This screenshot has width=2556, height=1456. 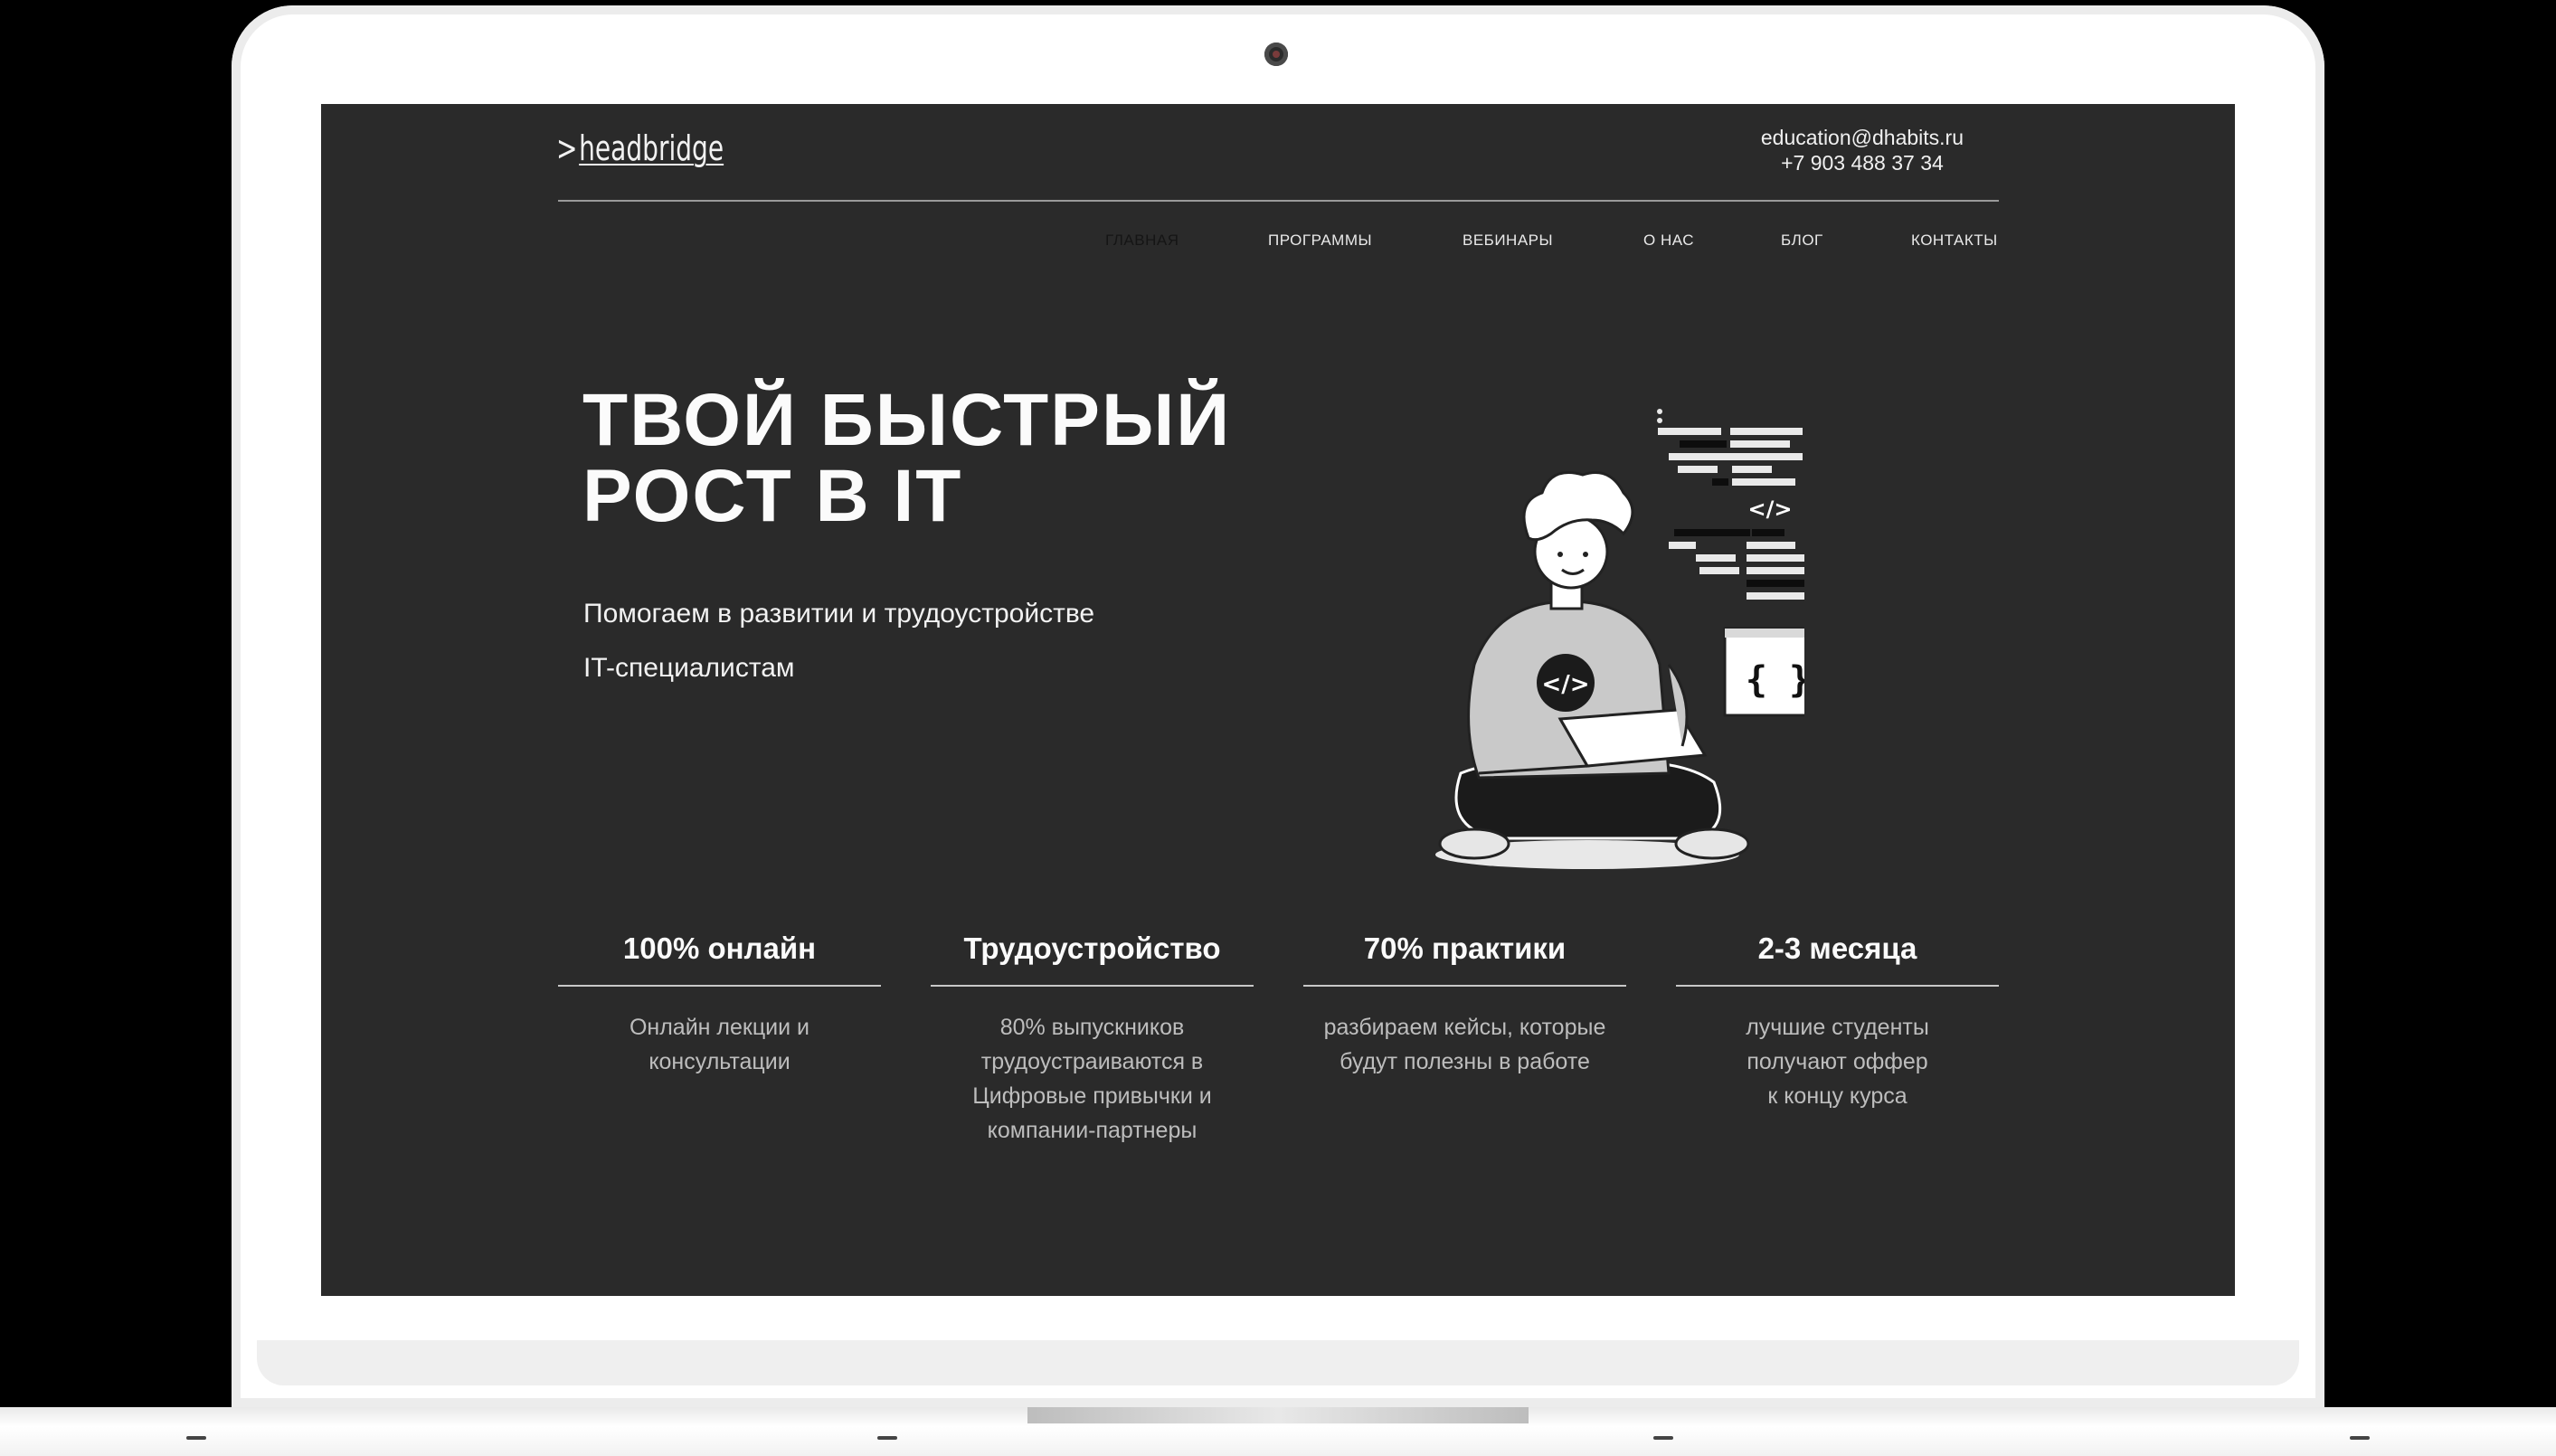 I want to click on contact-phone: +7 903 488 37 34, so click(x=1863, y=162).